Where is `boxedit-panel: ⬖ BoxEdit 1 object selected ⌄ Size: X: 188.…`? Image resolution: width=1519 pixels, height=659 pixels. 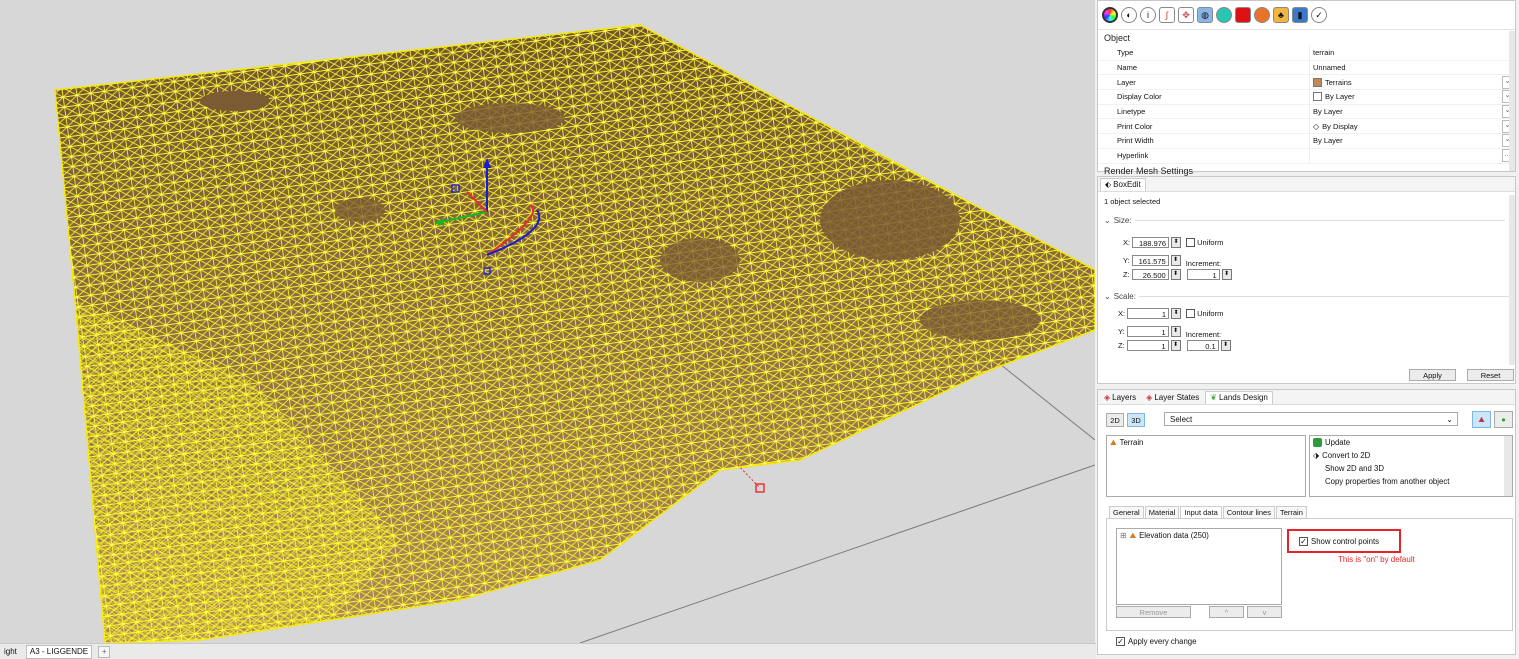 boxedit-panel: ⬖ BoxEdit 1 object selected ⌄ Size: X: 188.… is located at coordinates (1306, 280).